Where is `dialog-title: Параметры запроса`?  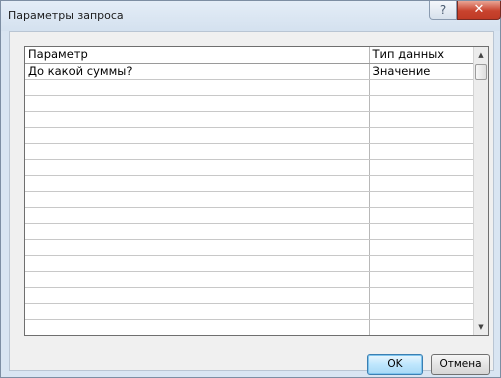 dialog-title: Параметры запроса is located at coordinates (66, 15).